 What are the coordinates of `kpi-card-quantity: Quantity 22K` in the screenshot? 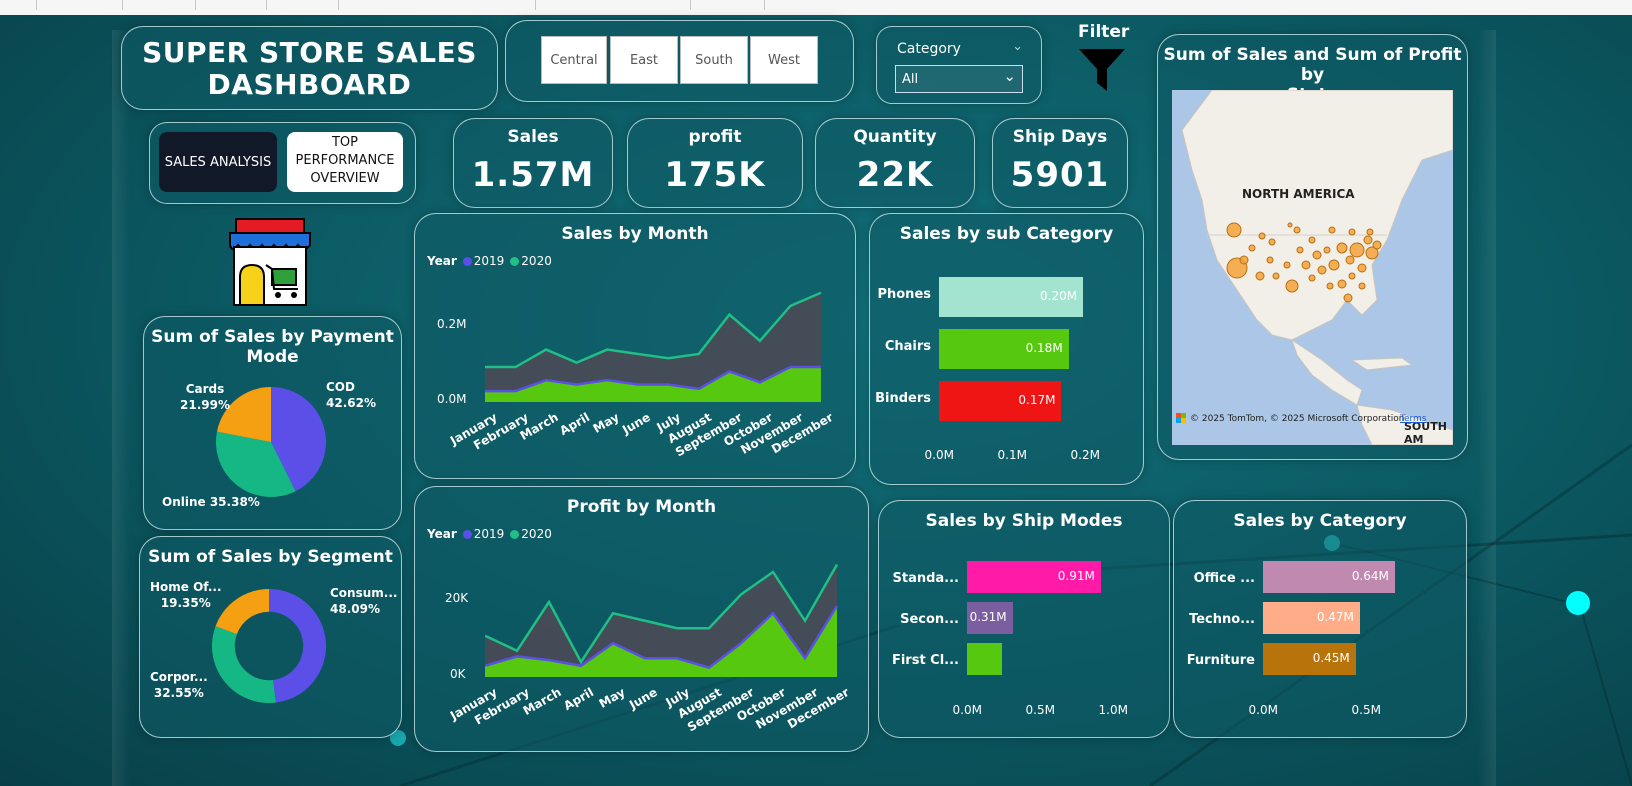 It's located at (895, 163).